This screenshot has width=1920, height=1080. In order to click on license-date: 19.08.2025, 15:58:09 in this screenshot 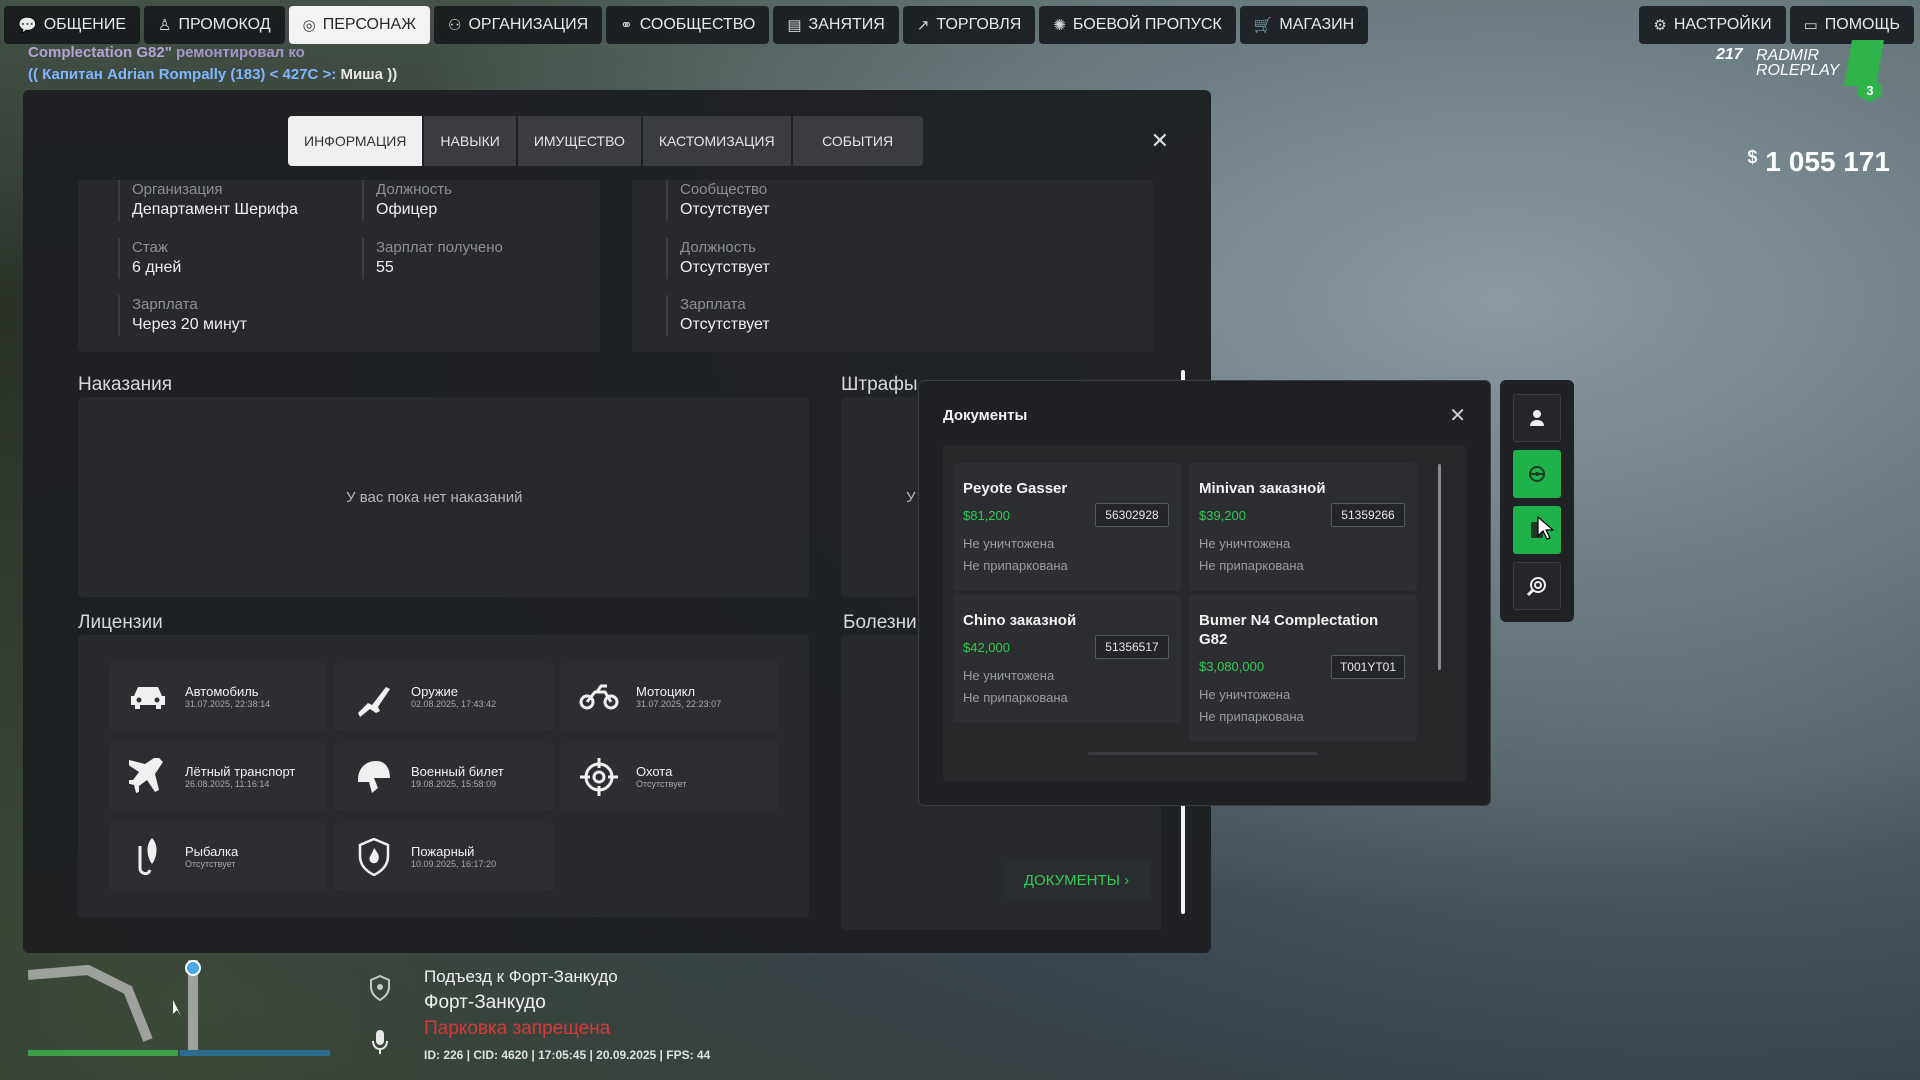, I will do `click(454, 784)`.